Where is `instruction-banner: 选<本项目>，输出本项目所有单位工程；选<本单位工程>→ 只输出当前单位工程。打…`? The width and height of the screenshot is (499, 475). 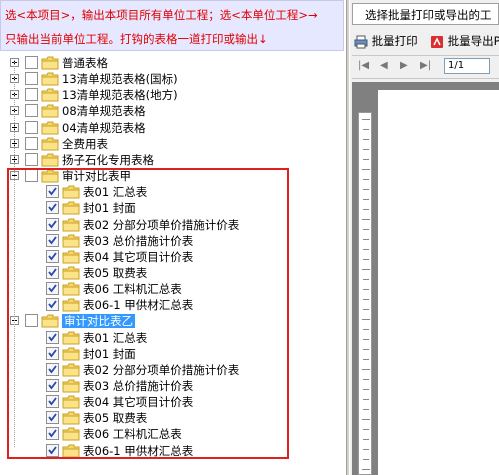 instruction-banner: 选<本项目>，输出本项目所有单位工程；选<本单位工程>→ 只输出当前单位工程。打… is located at coordinates (172, 25).